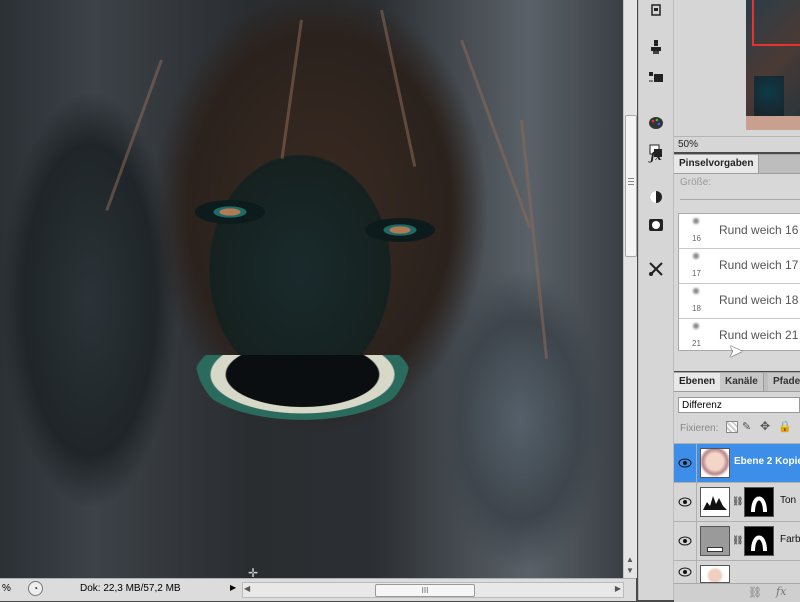 The image size is (800, 602). Describe the element at coordinates (656, 47) in the screenshot. I see `clone-source-icon` at that location.